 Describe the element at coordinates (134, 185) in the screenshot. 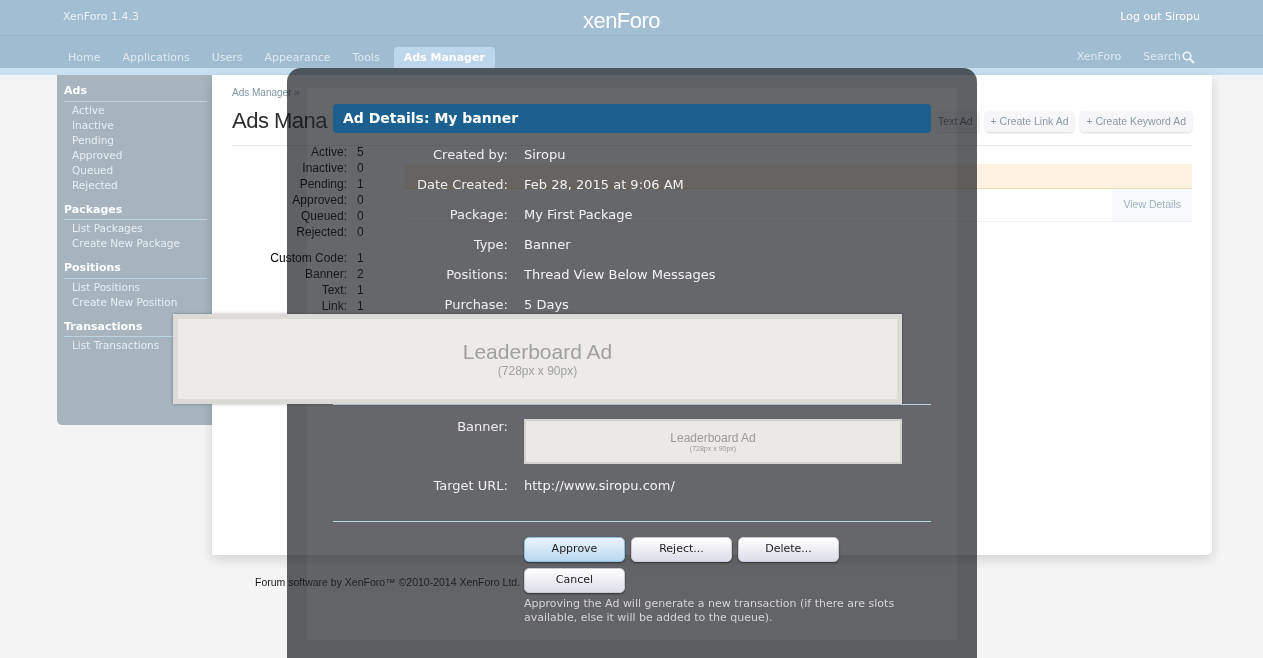

I see `sidebar-item: Rejected` at that location.